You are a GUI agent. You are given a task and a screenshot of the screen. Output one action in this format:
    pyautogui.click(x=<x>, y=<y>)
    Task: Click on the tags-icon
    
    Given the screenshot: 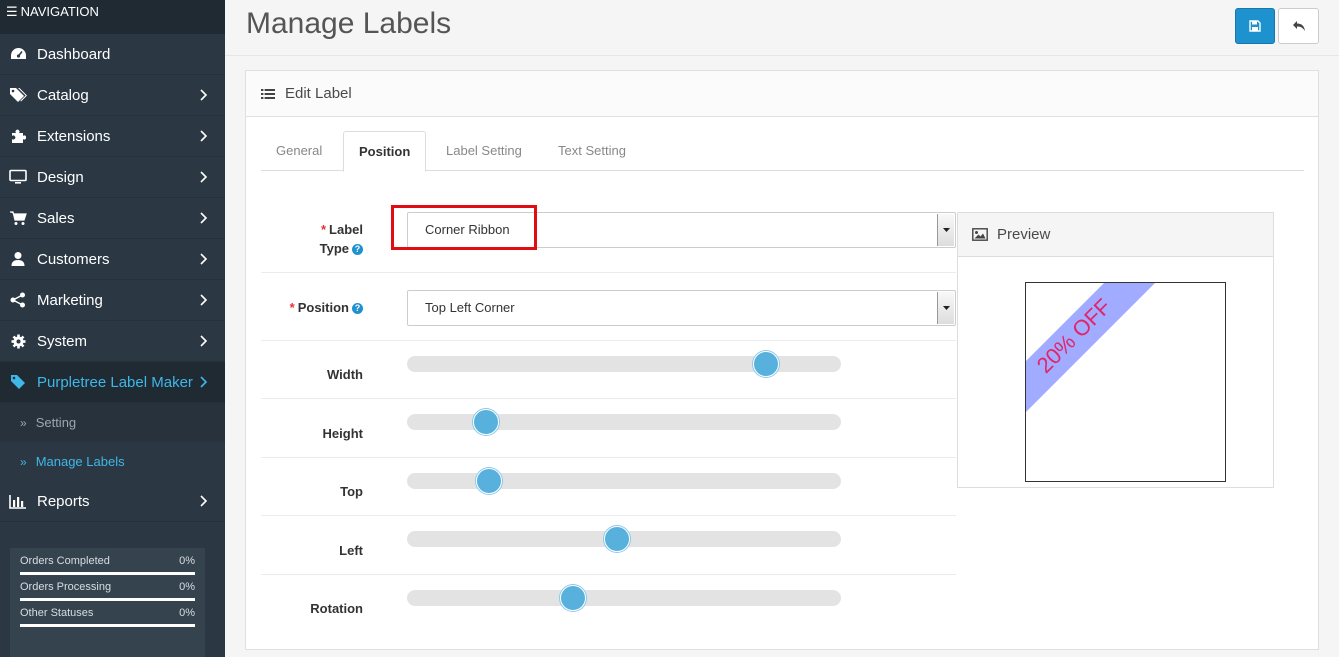 What is the action you would take?
    pyautogui.click(x=18, y=95)
    